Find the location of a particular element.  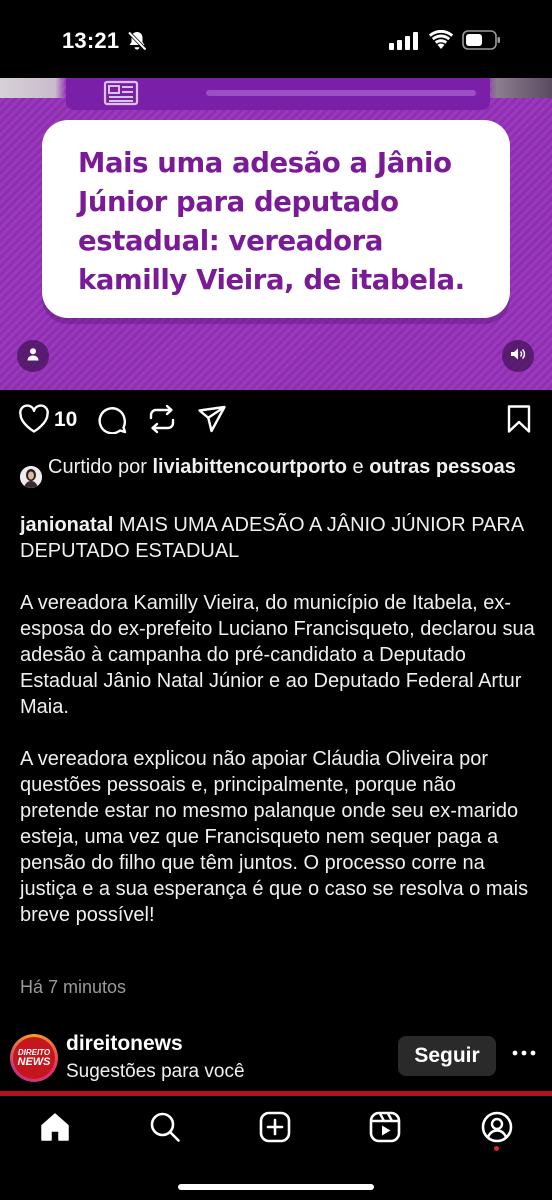

liked-by-prefix: Curtido por is located at coordinates (100, 467).